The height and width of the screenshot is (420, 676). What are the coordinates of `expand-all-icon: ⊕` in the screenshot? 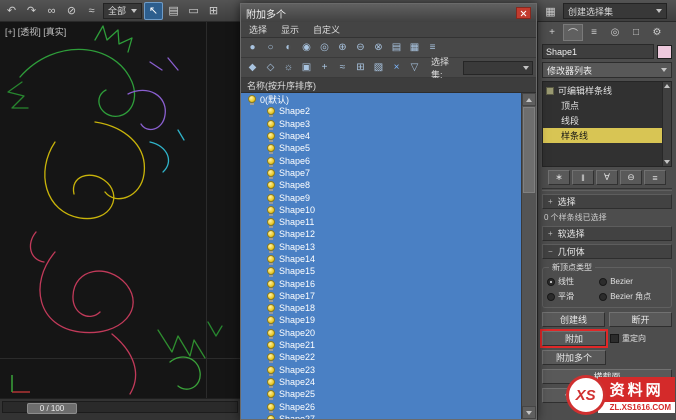 It's located at (342, 48).